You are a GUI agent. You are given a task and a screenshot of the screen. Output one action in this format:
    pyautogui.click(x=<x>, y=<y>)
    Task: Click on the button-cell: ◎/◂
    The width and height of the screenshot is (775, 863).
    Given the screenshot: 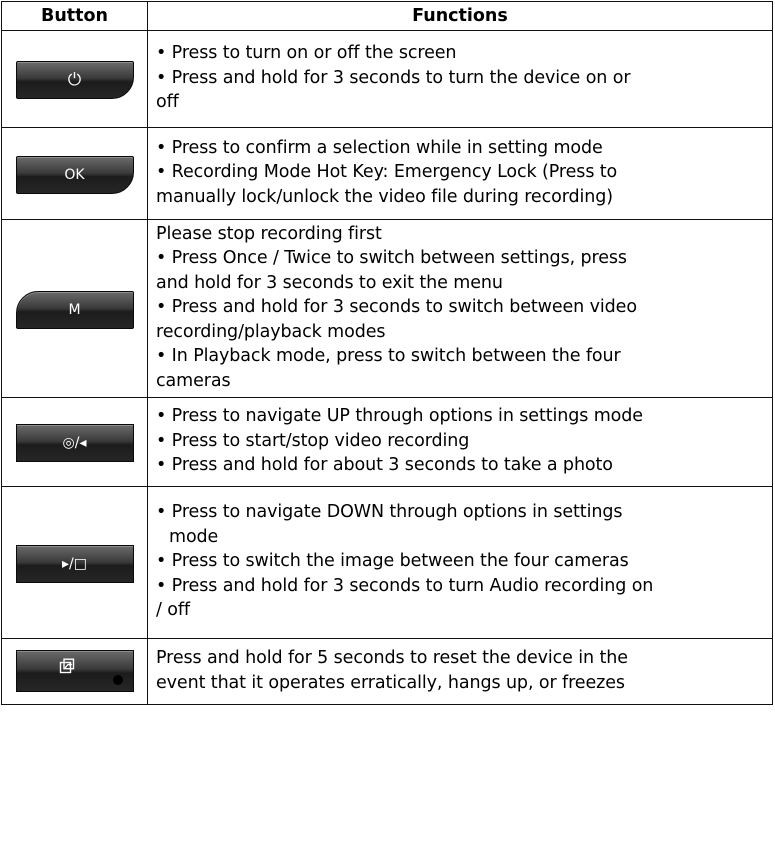 What is the action you would take?
    pyautogui.click(x=74, y=442)
    